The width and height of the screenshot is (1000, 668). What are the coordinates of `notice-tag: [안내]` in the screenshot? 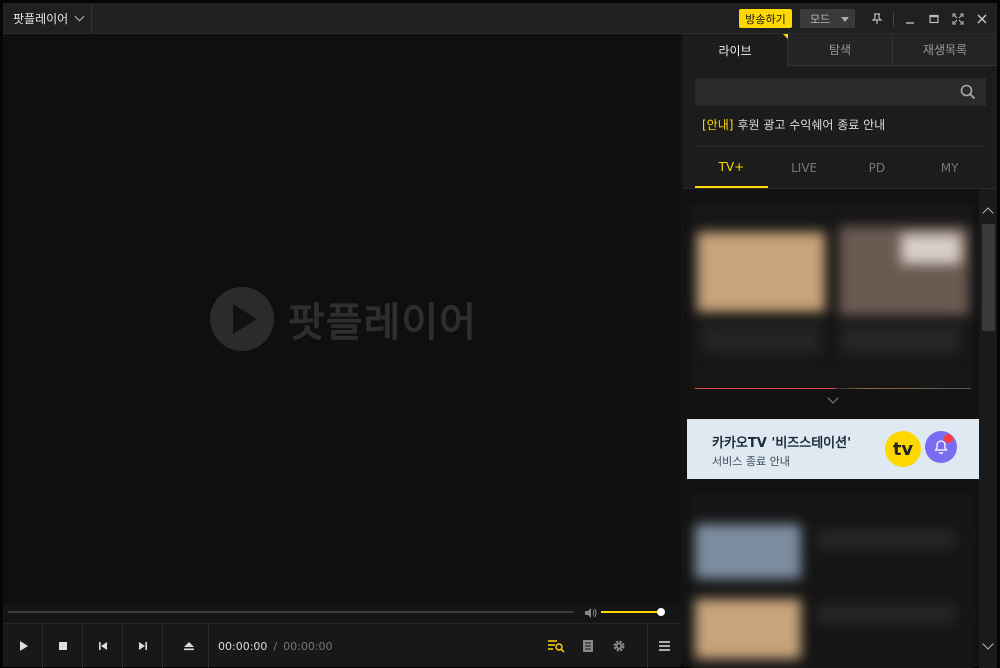 It's located at (718, 125).